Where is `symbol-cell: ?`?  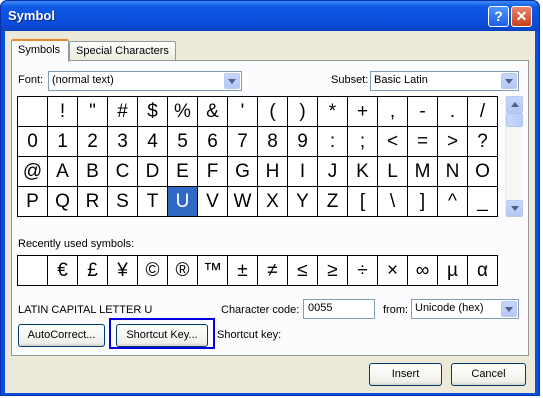
symbol-cell: ? is located at coordinates (483, 142).